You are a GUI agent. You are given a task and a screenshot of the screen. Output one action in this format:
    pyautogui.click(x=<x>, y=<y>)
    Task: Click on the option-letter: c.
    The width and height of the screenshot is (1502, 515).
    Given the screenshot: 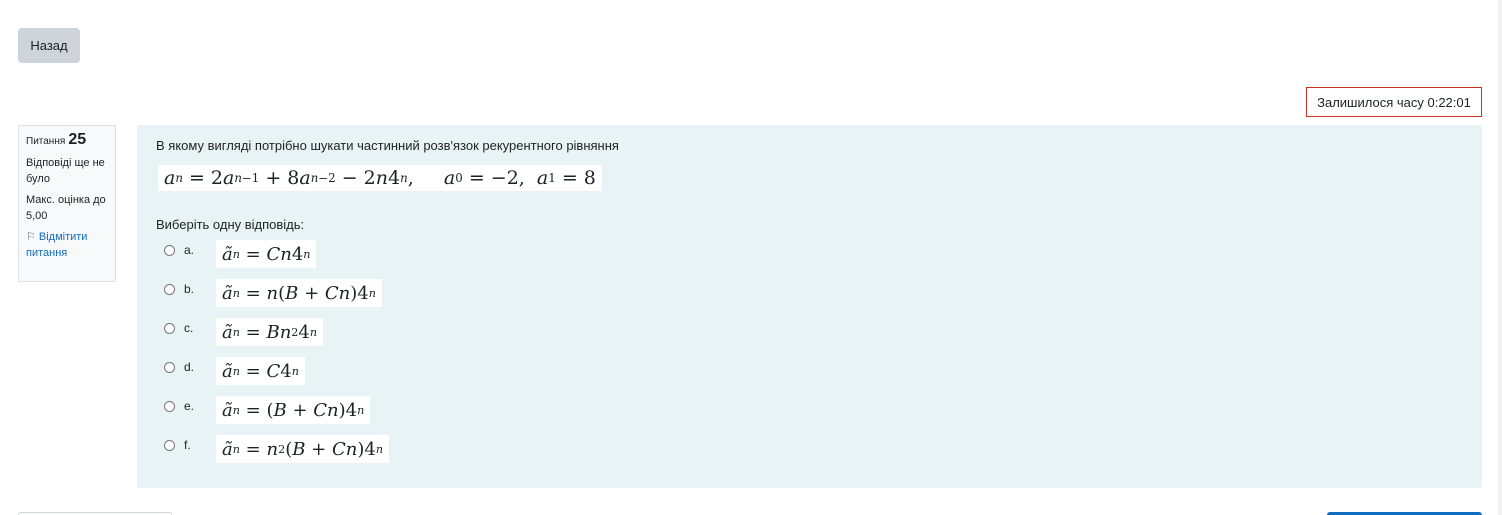 What is the action you would take?
    pyautogui.click(x=189, y=328)
    